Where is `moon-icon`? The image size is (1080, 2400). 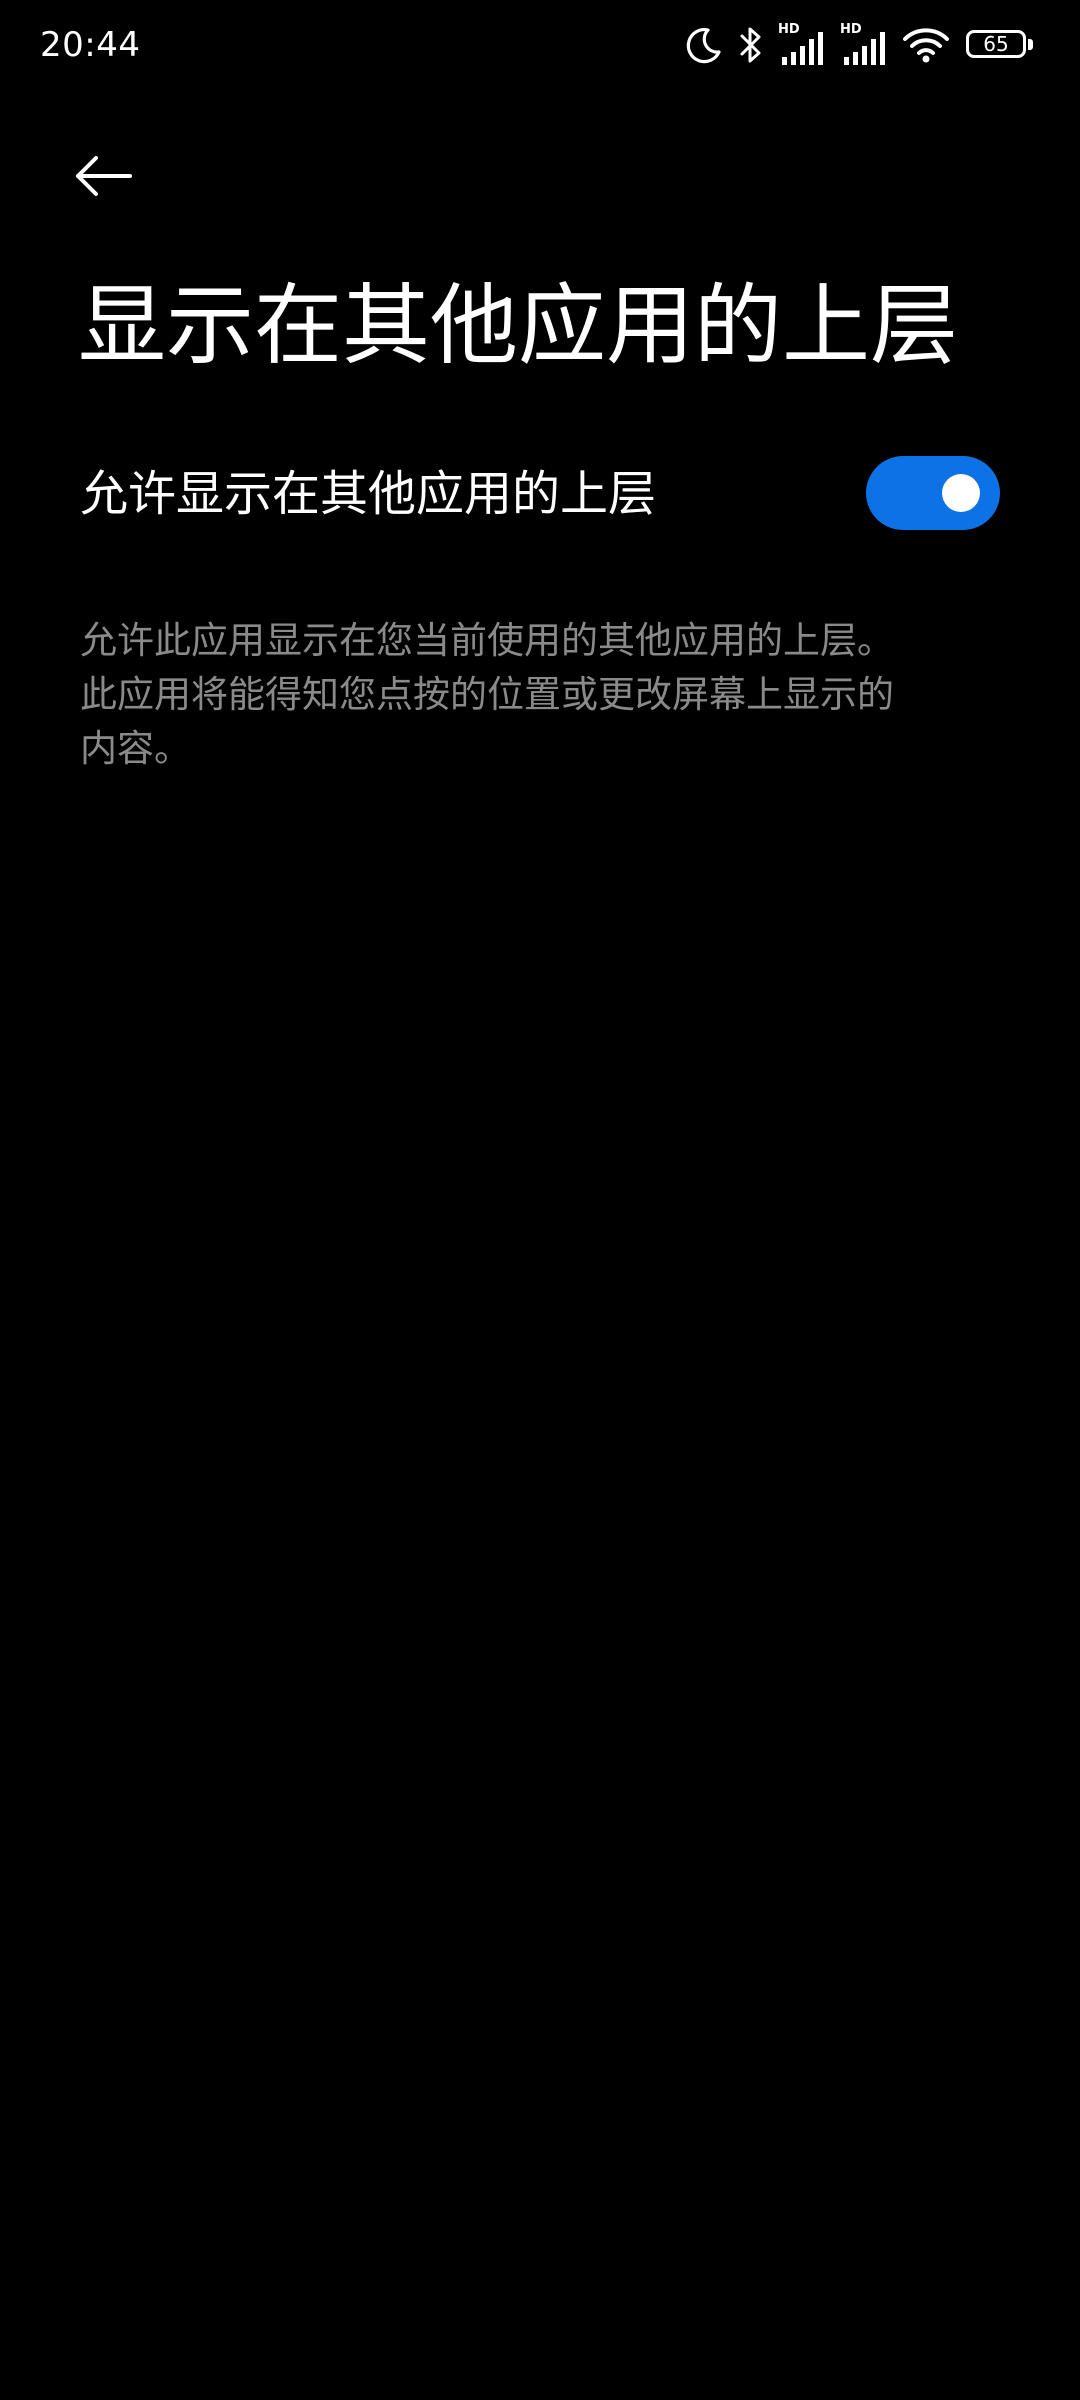 moon-icon is located at coordinates (703, 45).